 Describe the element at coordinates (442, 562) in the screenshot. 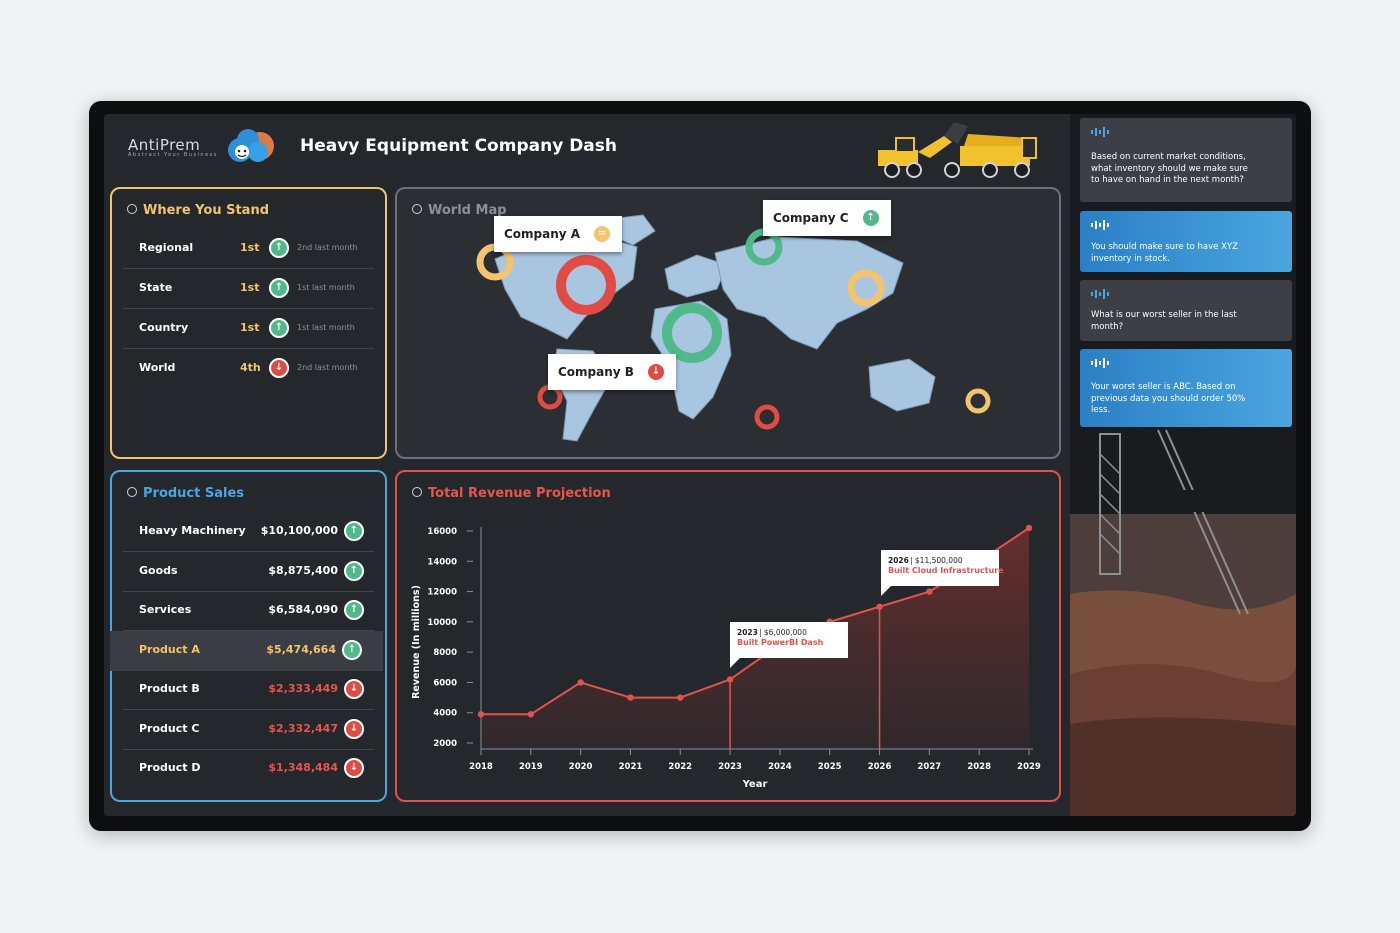

I see `y-tick-label: 14000` at that location.